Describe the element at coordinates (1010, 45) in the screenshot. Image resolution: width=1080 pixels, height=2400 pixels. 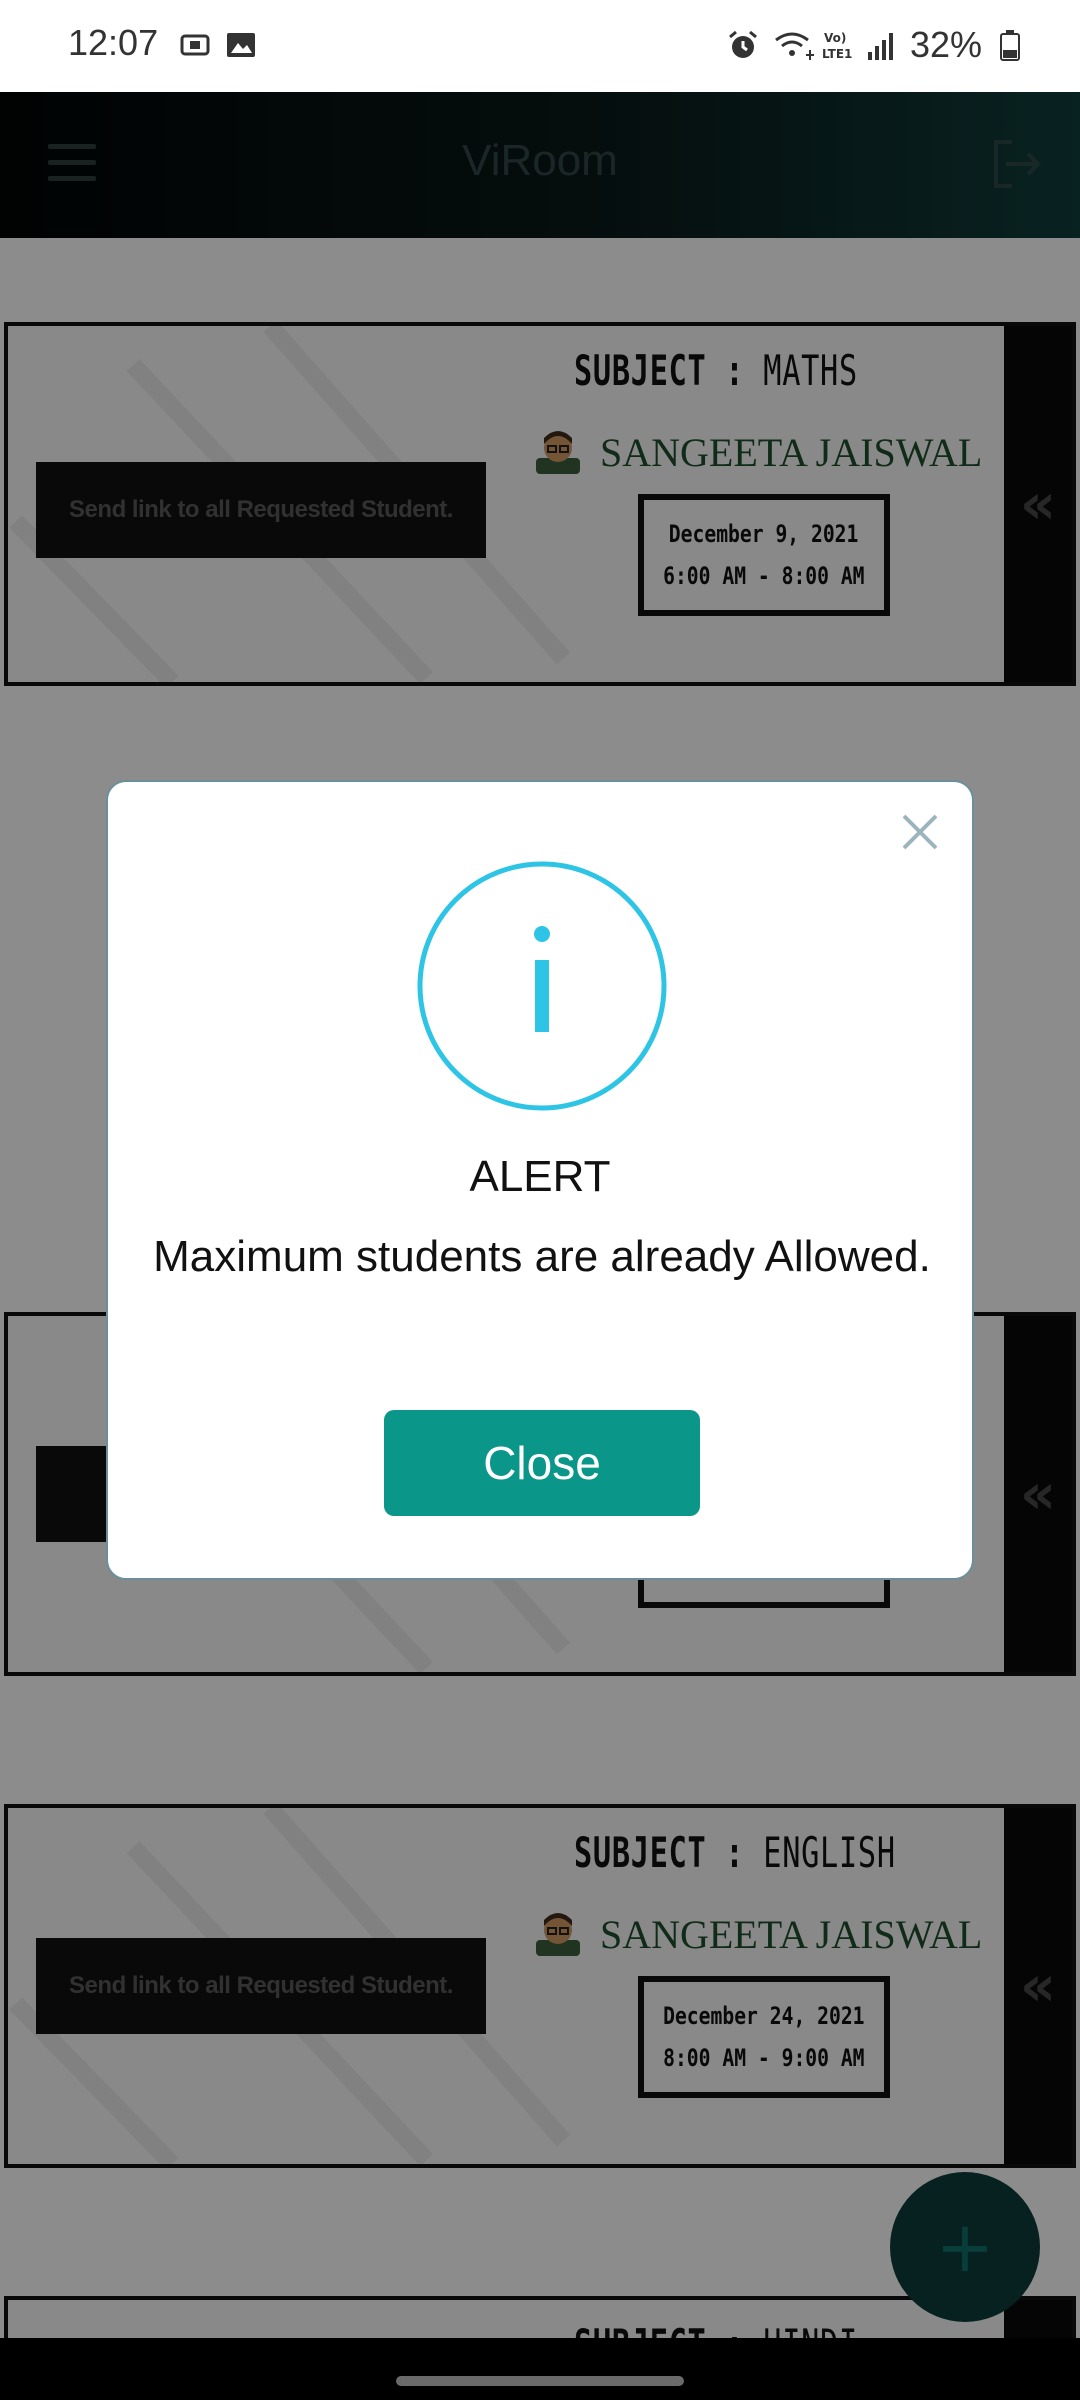
I see `battery-icon` at that location.